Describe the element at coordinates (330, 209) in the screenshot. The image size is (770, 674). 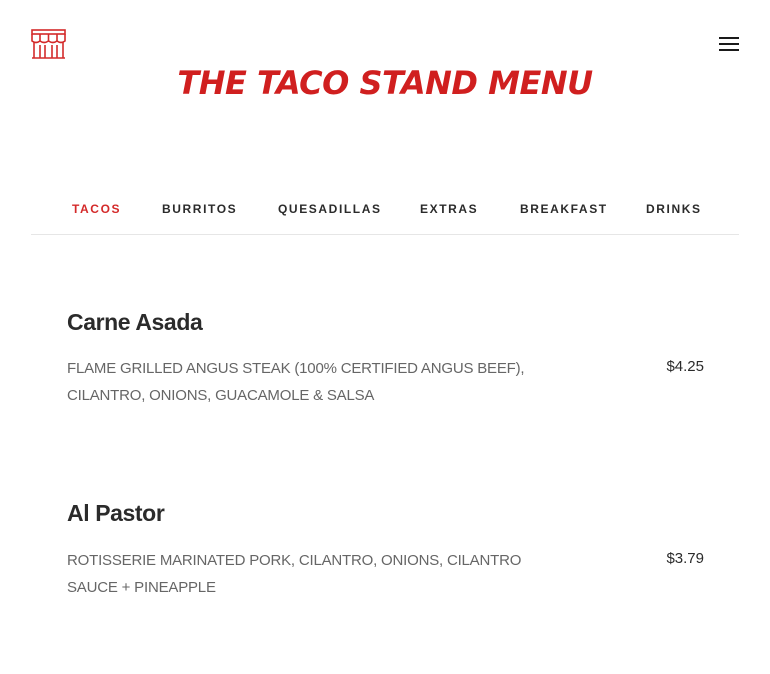
I see `tab-quesadillas: Quesadillas` at that location.